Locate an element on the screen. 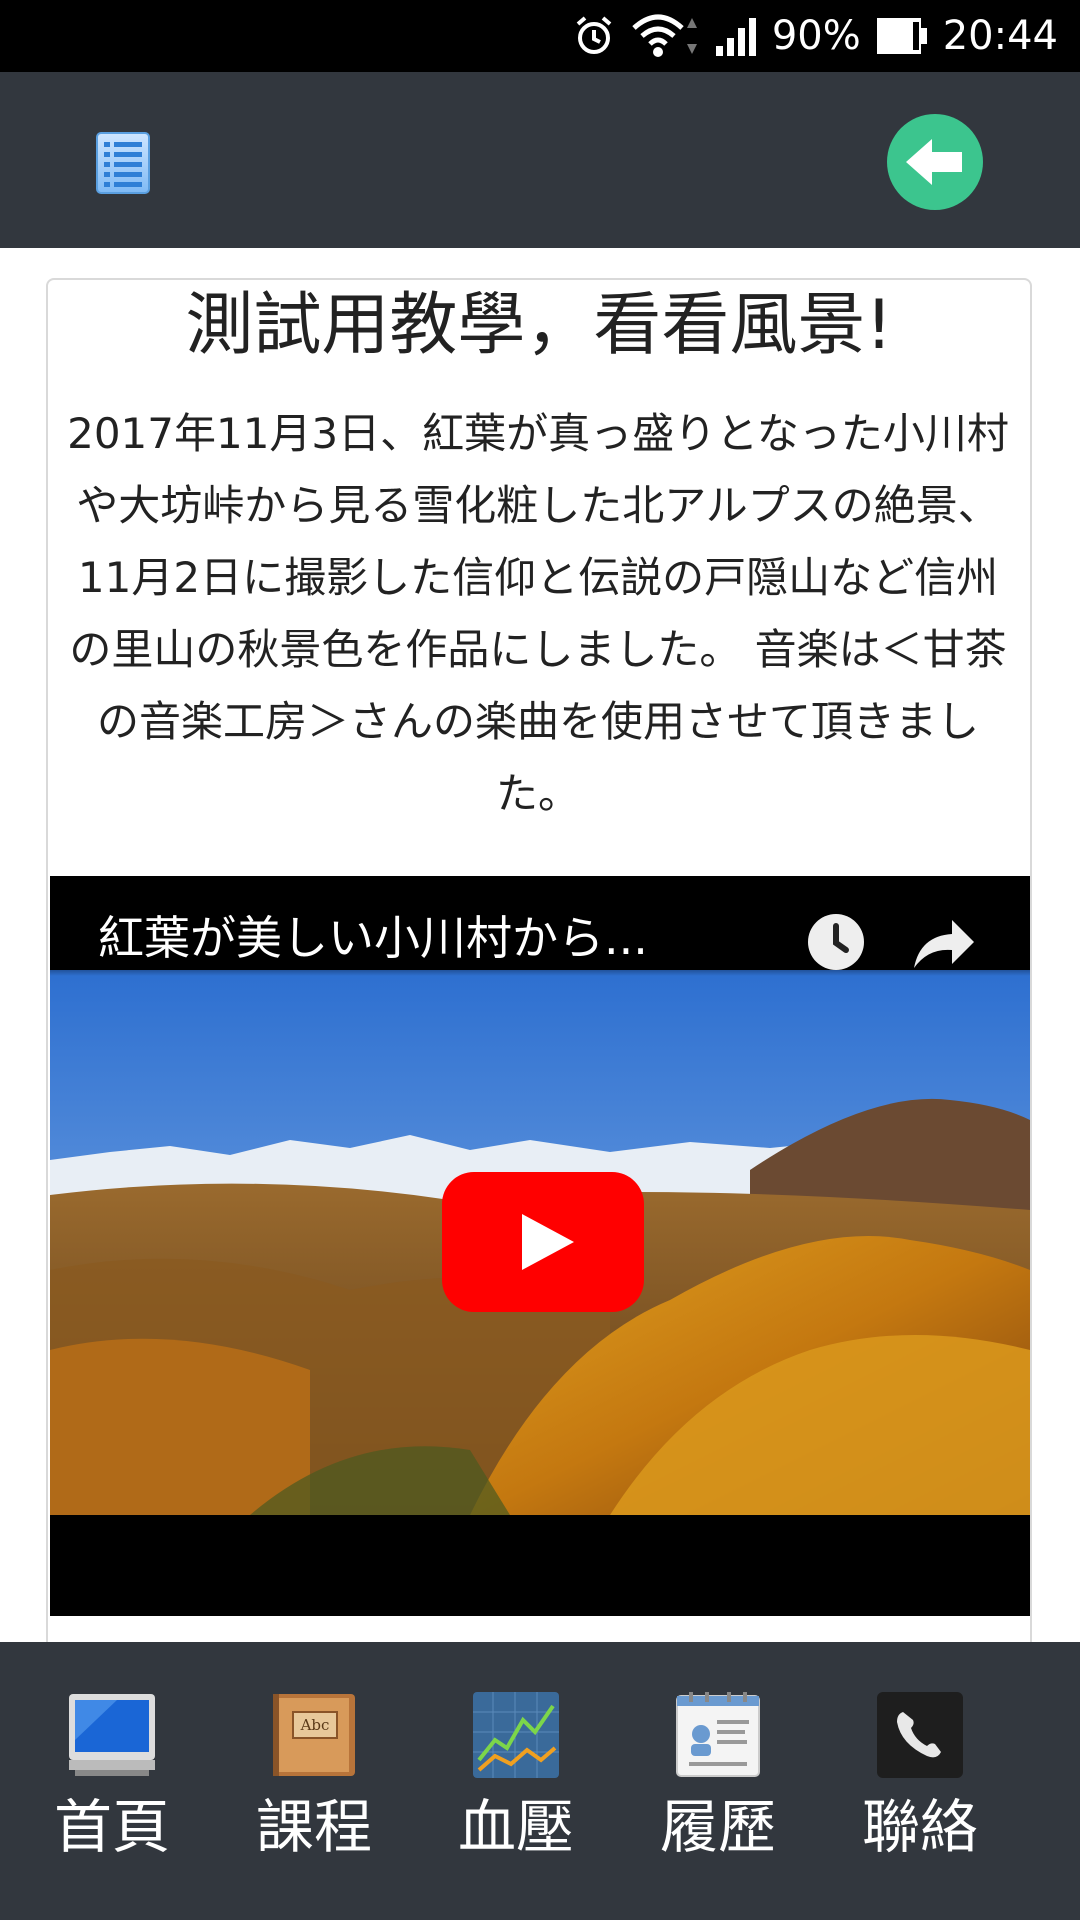 This screenshot has height=1920, width=1080. nav-label-resume: 履歷 is located at coordinates (717, 1827).